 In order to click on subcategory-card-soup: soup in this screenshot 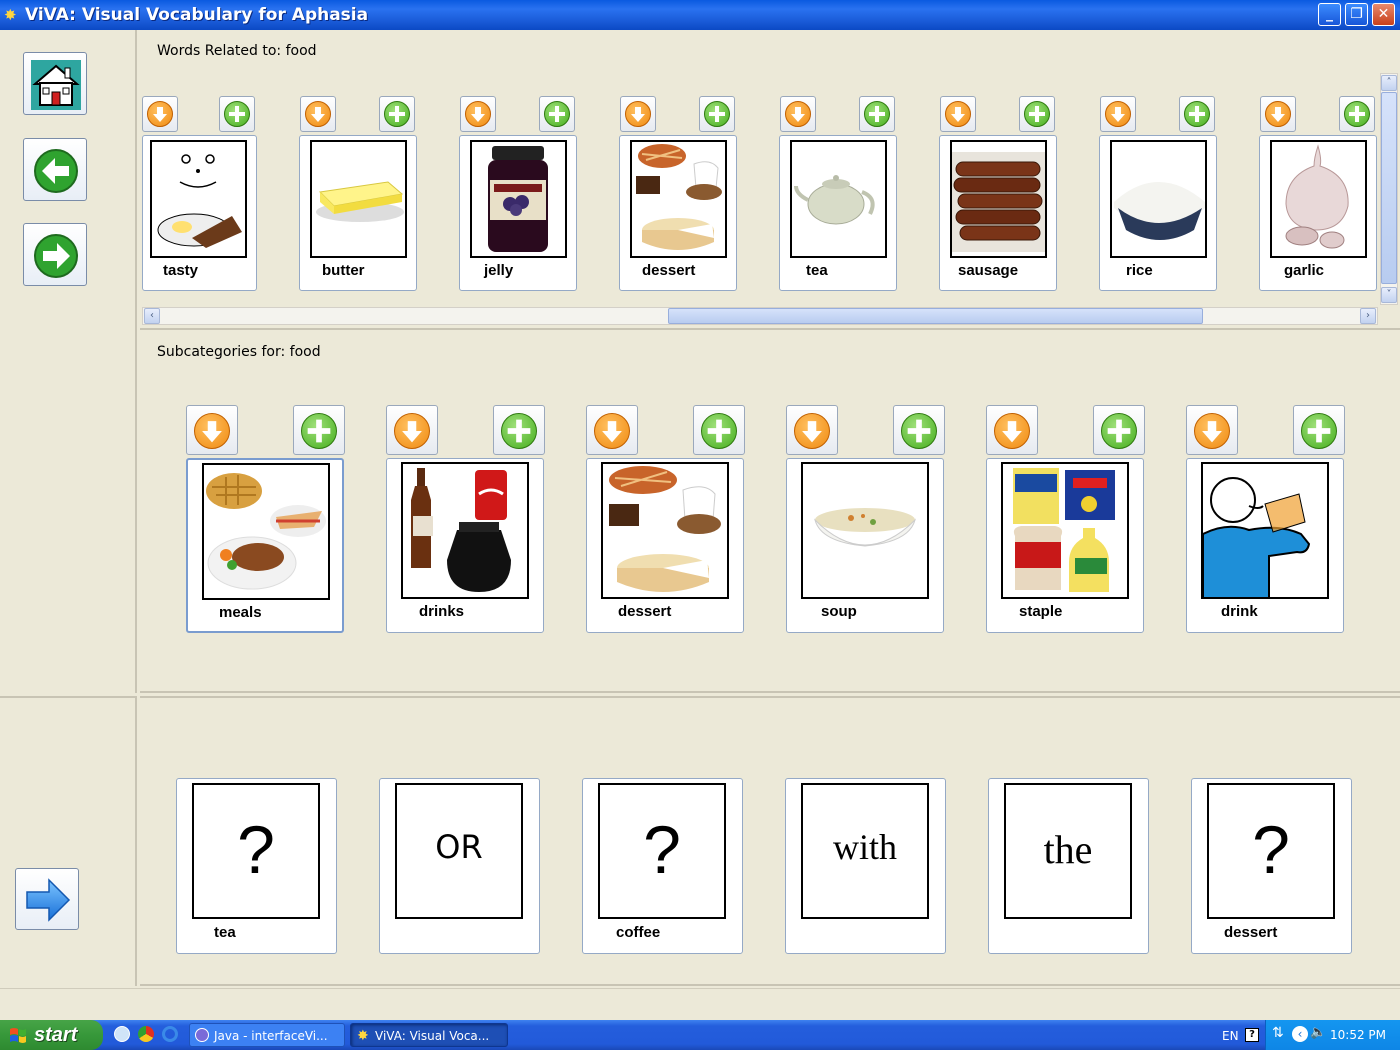, I will do `click(865, 545)`.